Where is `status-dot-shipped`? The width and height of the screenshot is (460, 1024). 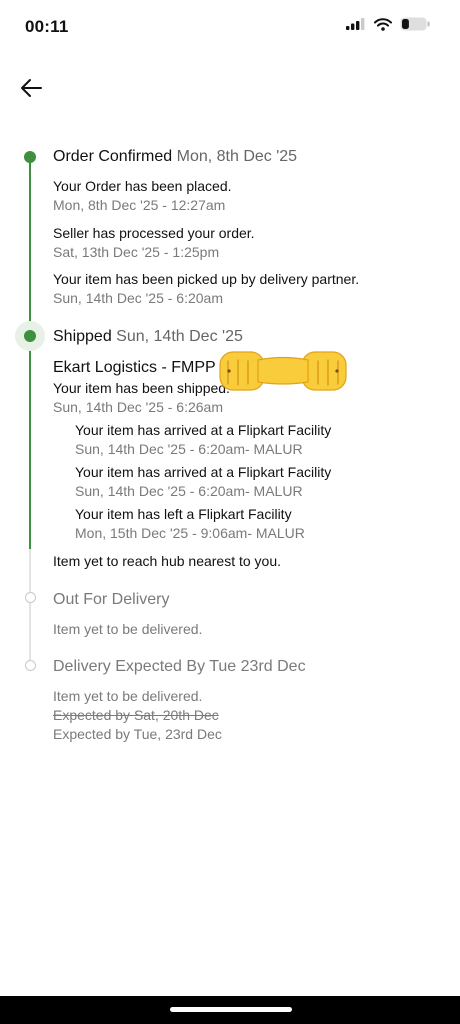
status-dot-shipped is located at coordinates (30, 336).